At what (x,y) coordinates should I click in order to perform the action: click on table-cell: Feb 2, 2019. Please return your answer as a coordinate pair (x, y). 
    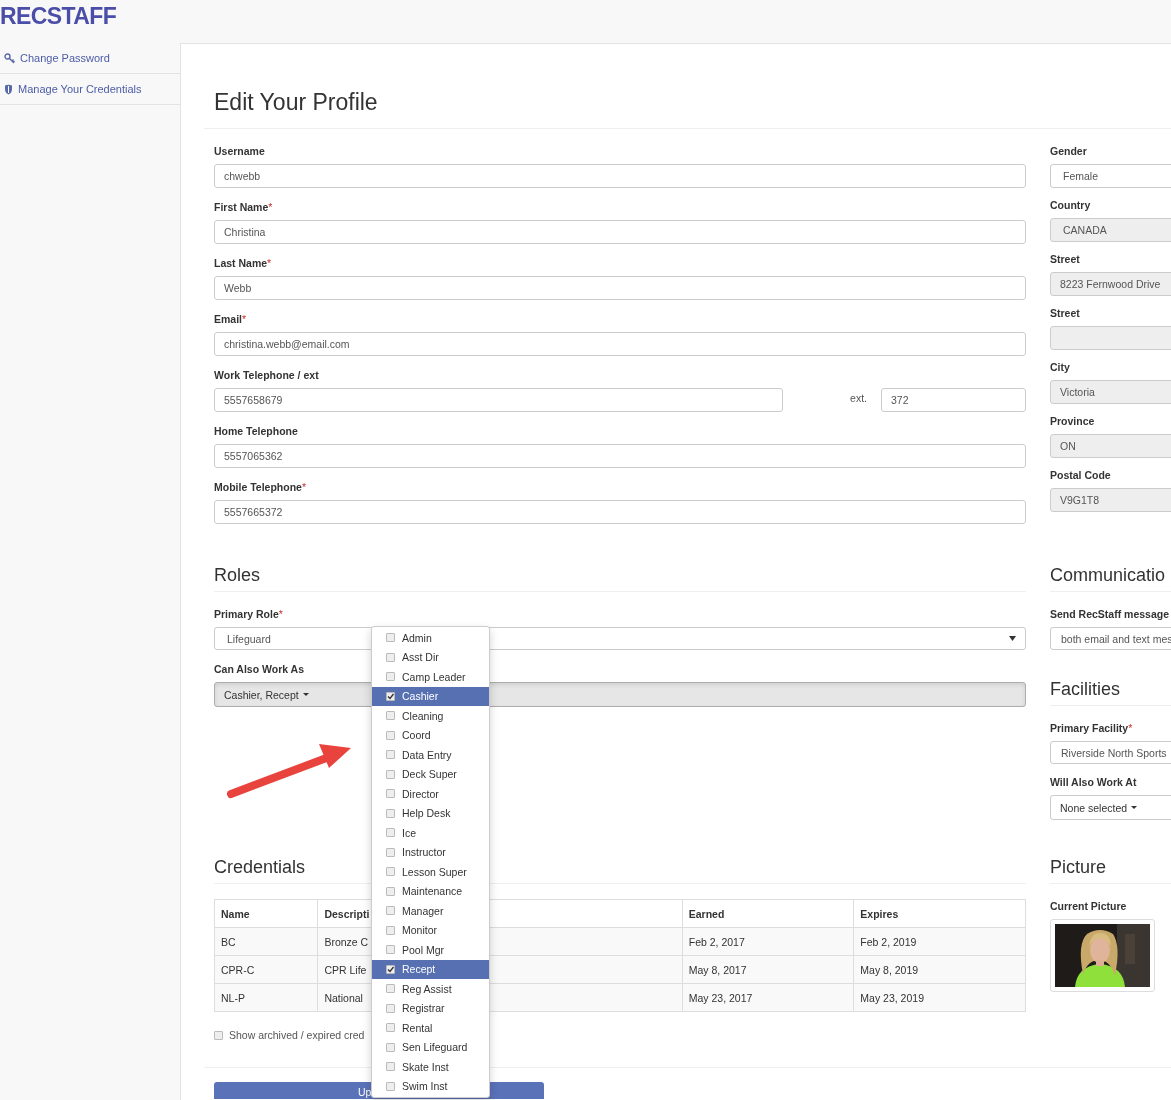
    Looking at the image, I should click on (939, 941).